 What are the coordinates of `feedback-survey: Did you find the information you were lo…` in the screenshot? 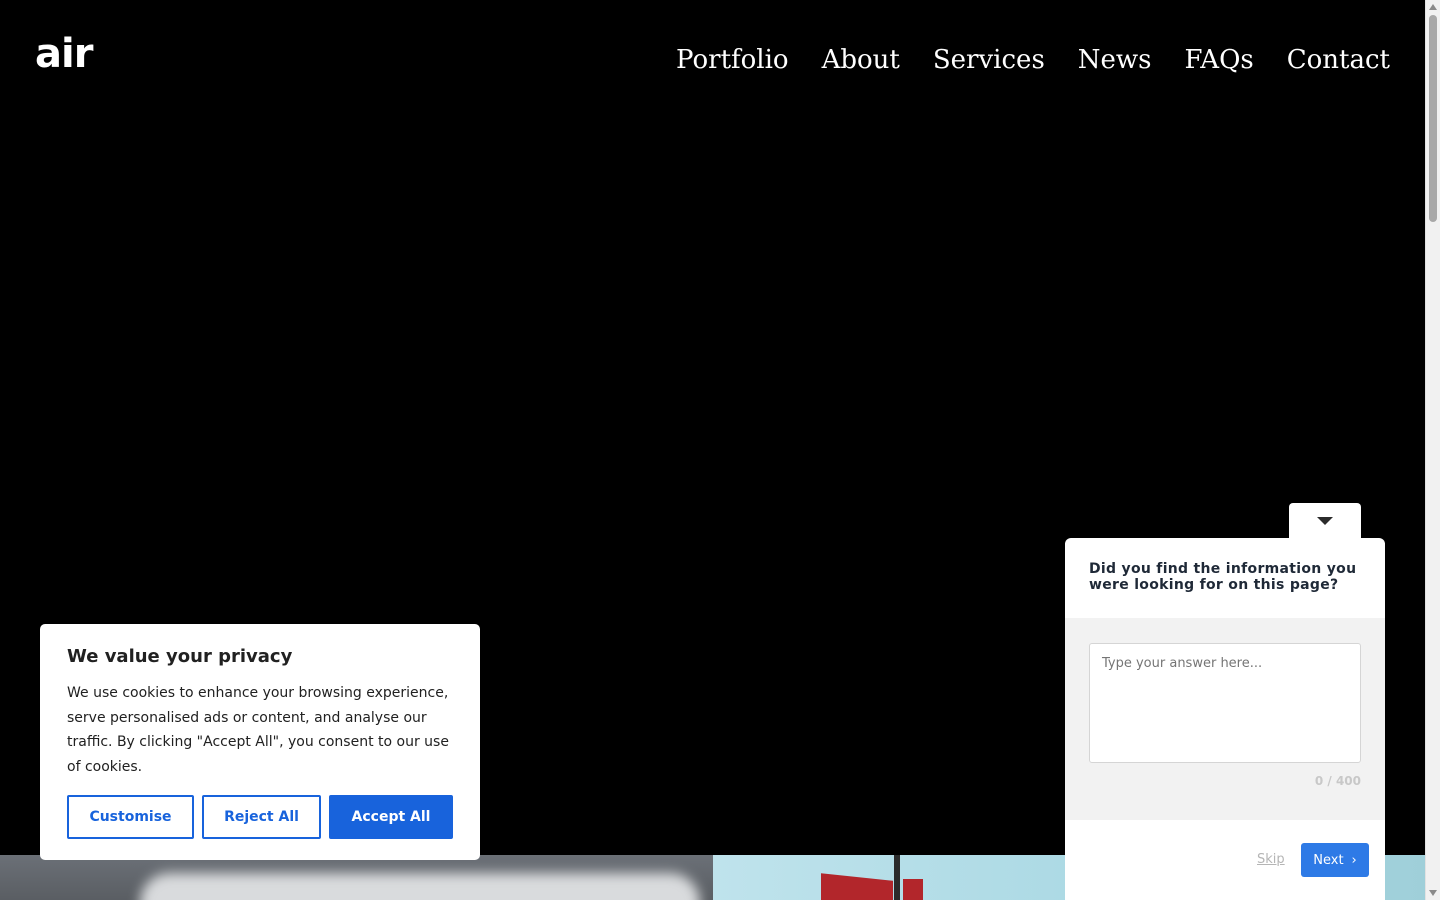 It's located at (1225, 719).